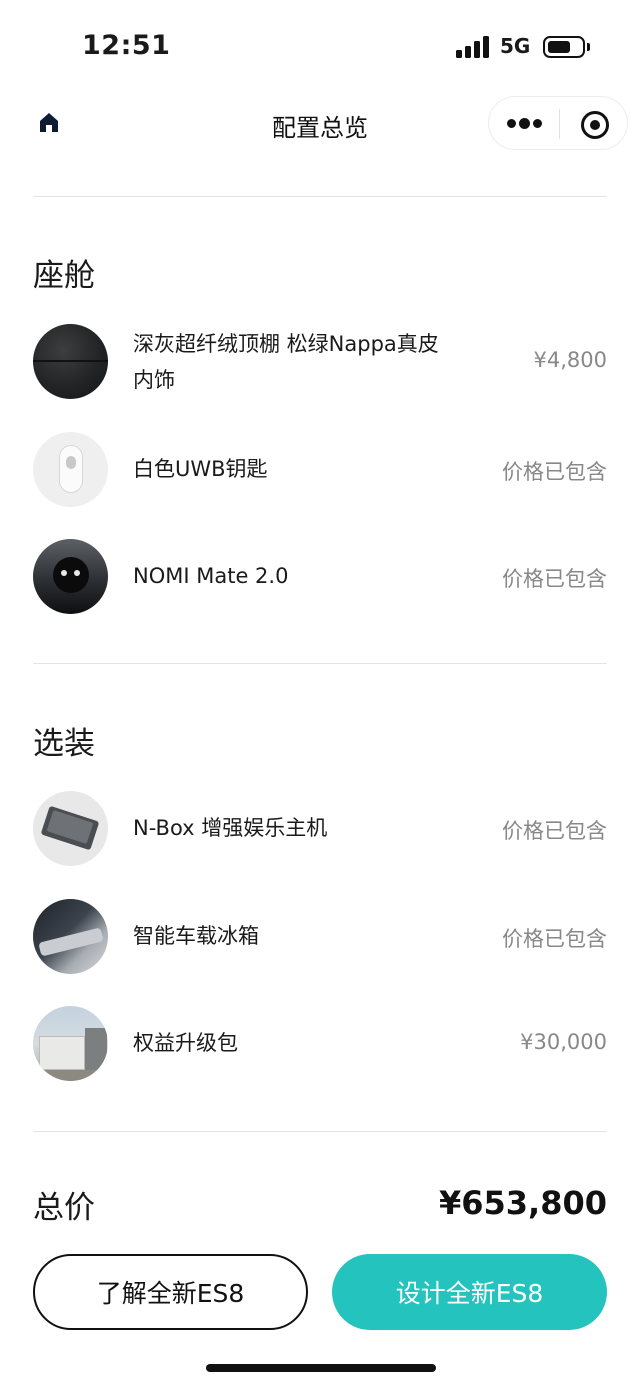  Describe the element at coordinates (525, 124) in the screenshot. I see `more-icon` at that location.